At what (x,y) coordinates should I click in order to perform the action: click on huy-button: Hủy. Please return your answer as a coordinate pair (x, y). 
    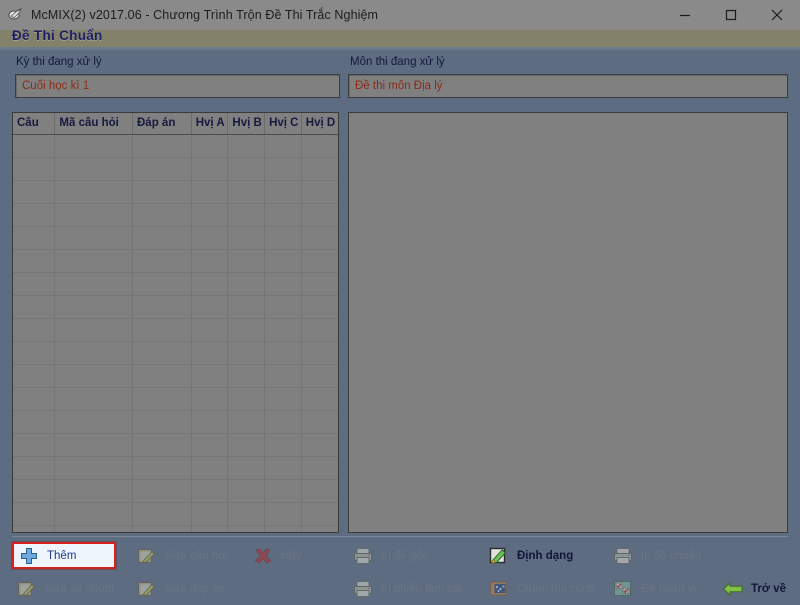
    Looking at the image, I should click on (284, 555).